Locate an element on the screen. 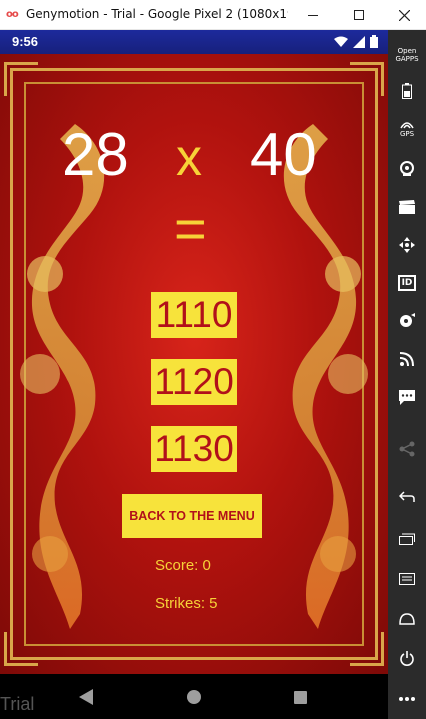  move-icon is located at coordinates (407, 245).